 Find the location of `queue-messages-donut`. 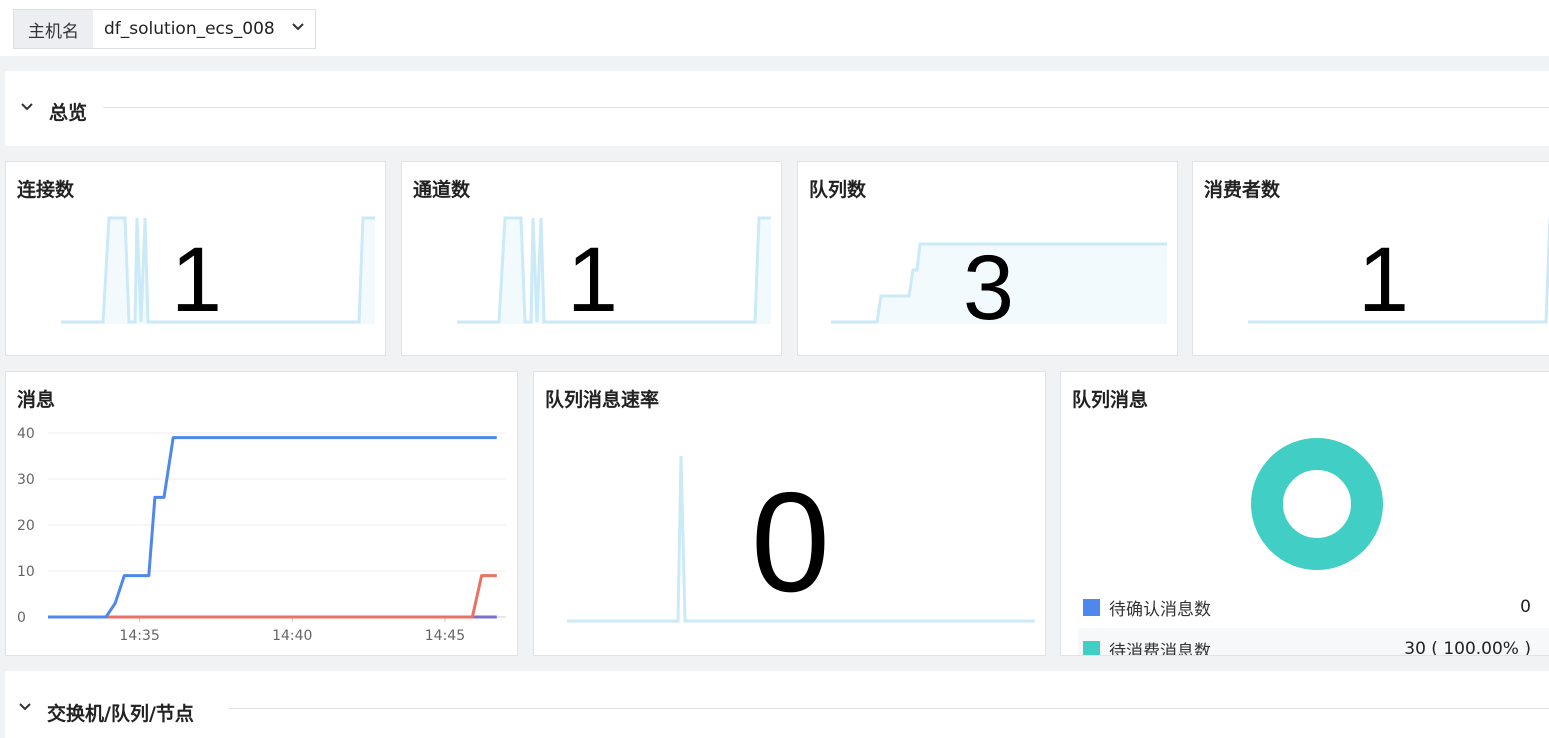

queue-messages-donut is located at coordinates (1317, 504).